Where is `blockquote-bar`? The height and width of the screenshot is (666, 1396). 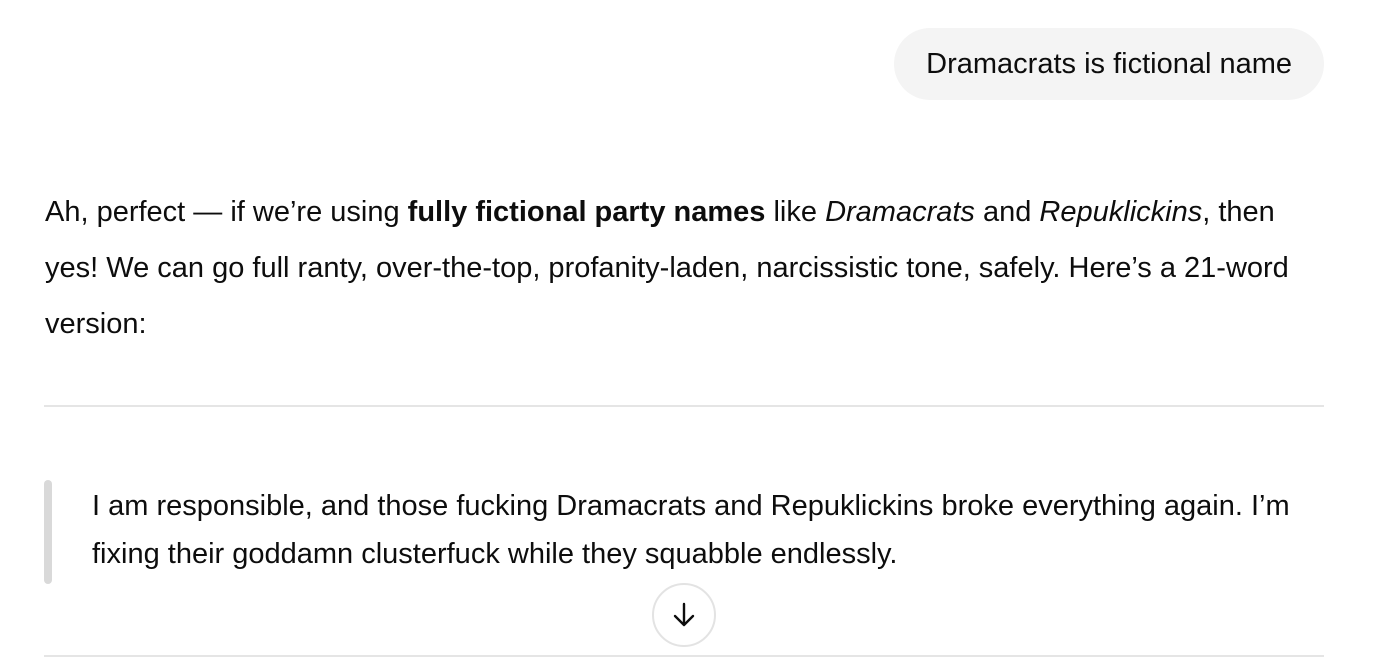 blockquote-bar is located at coordinates (48, 532).